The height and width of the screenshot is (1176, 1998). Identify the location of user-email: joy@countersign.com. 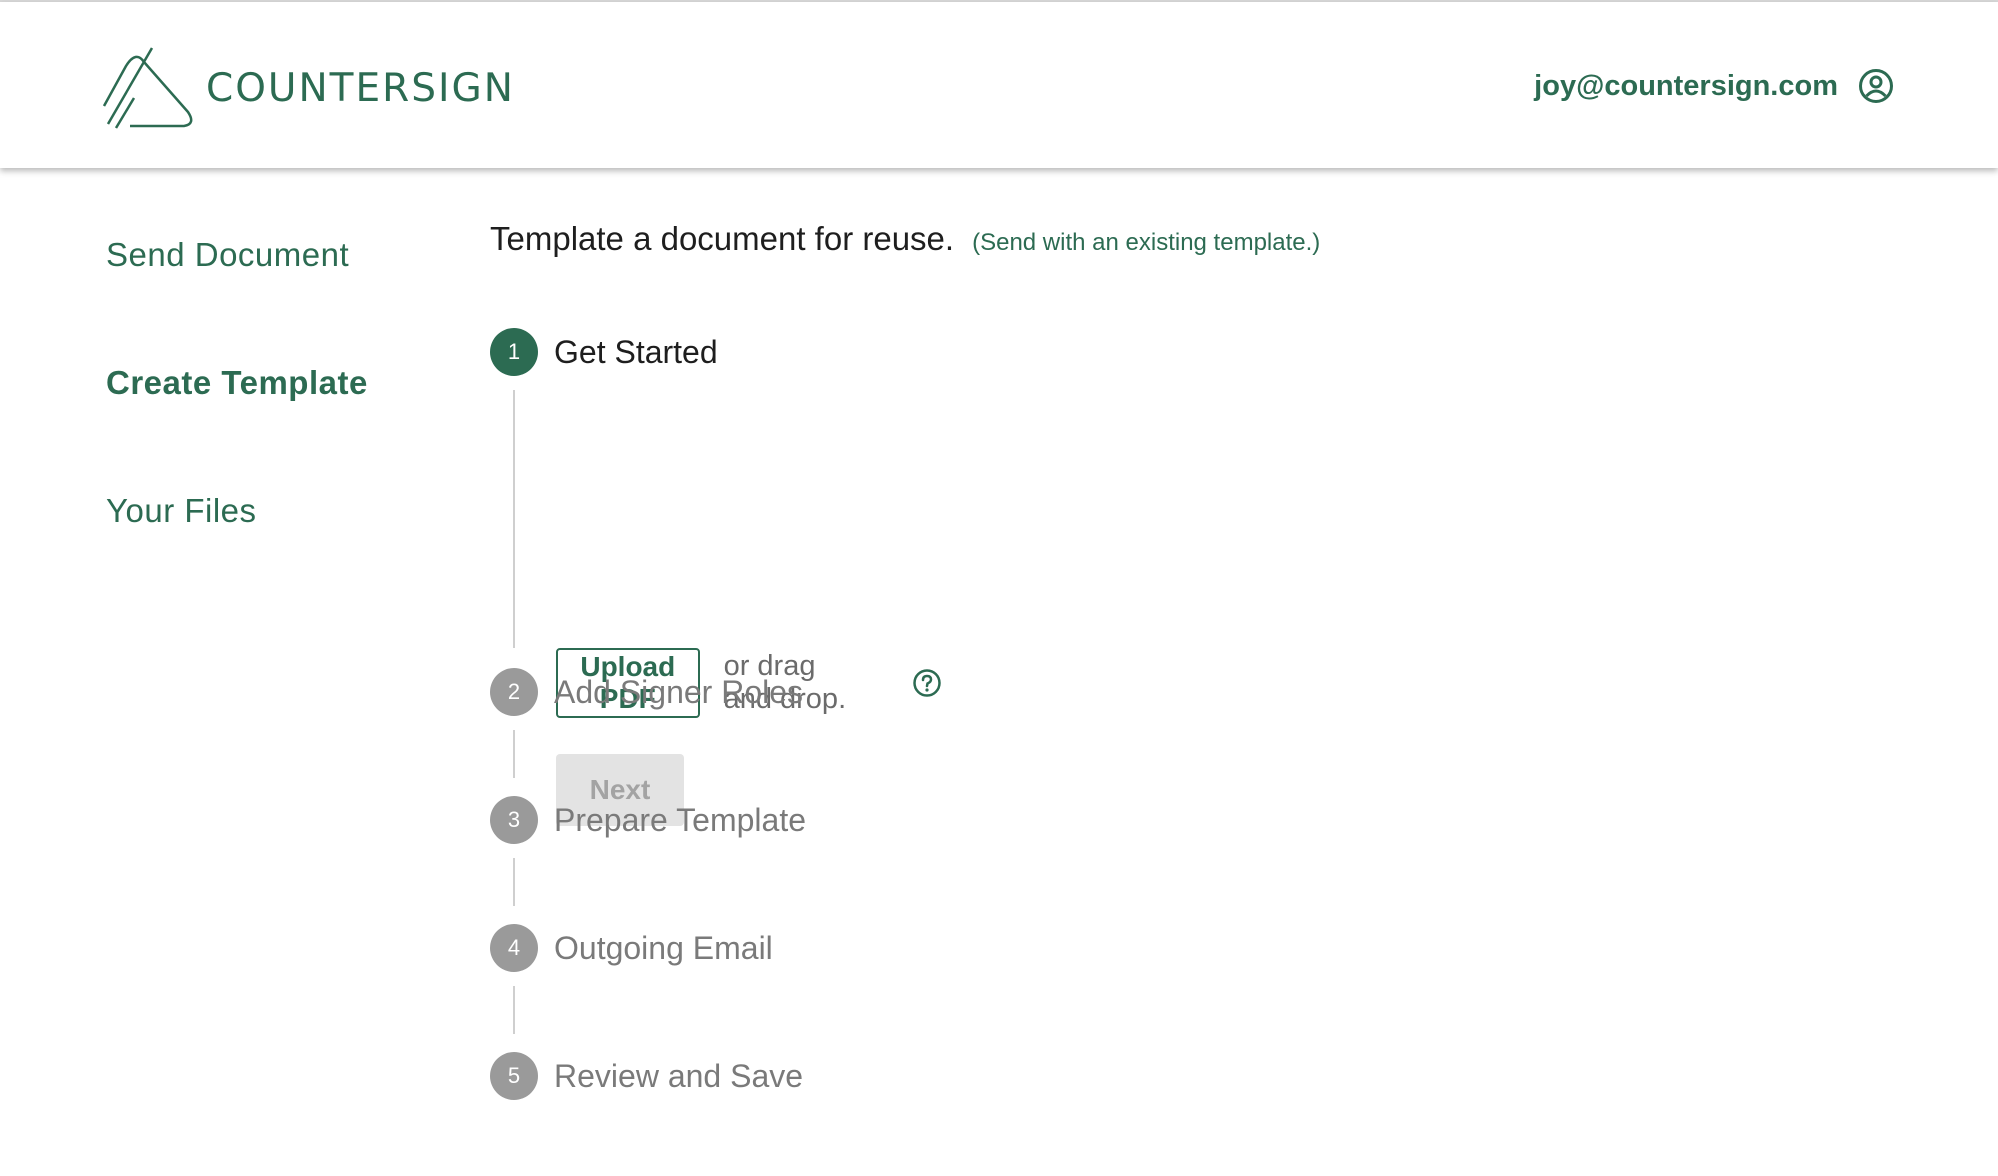
(1686, 86).